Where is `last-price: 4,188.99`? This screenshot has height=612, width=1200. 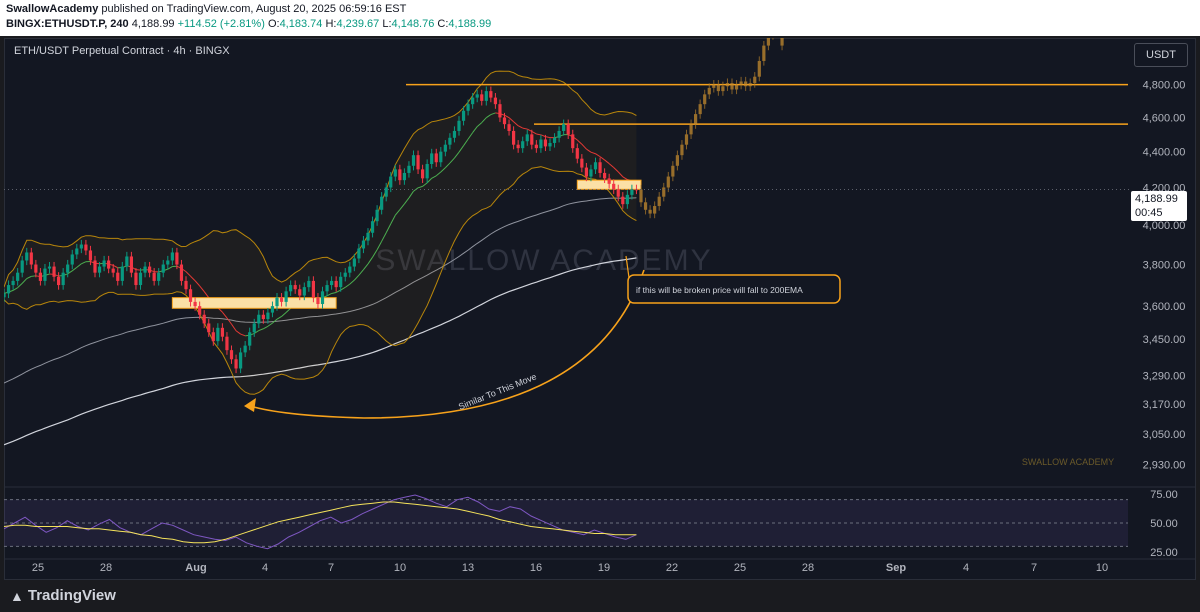 last-price: 4,188.99 is located at coordinates (153, 24).